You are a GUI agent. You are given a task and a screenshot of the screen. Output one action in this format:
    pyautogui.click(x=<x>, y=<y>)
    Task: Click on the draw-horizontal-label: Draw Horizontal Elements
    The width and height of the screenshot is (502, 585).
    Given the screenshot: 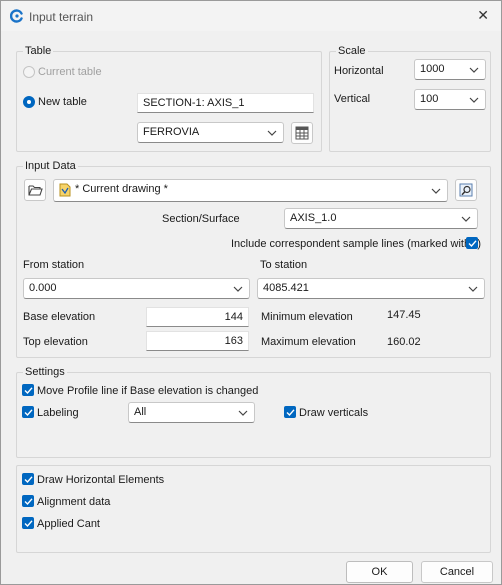 What is the action you would take?
    pyautogui.click(x=101, y=480)
    